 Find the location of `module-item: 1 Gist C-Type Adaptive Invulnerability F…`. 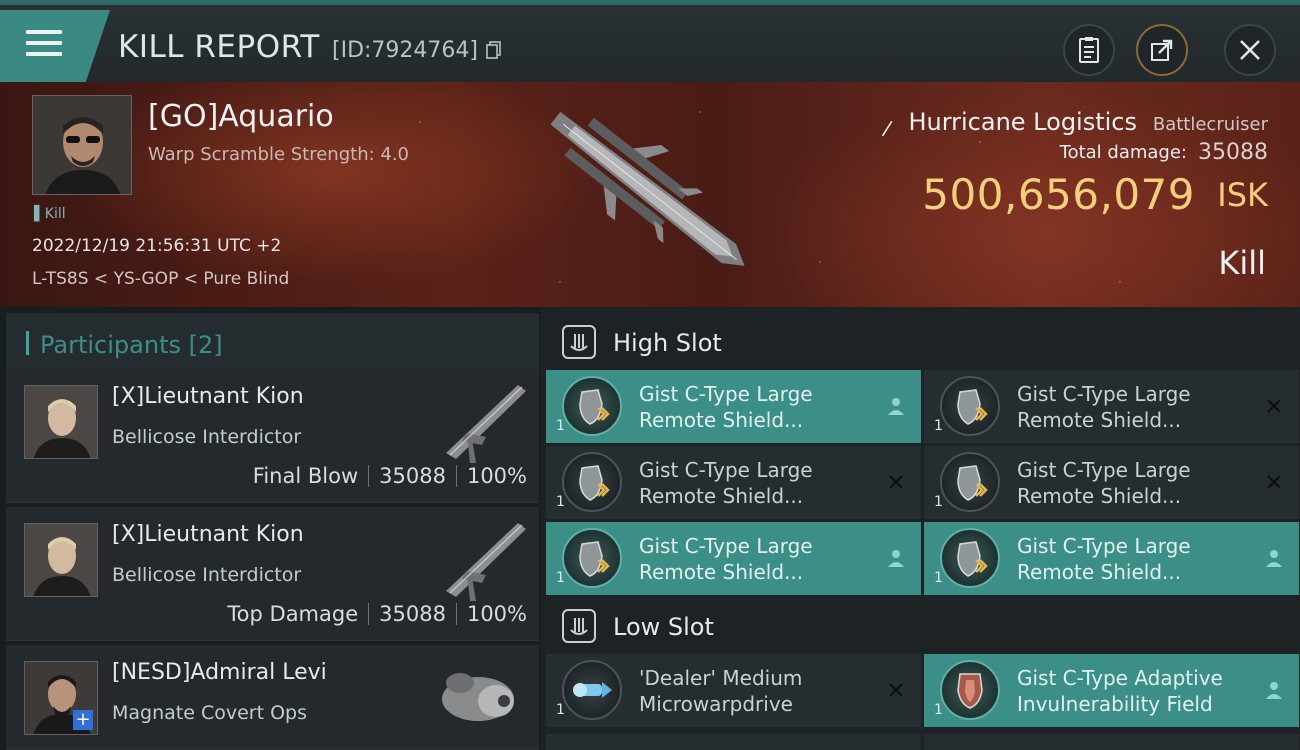

module-item: 1 Gist C-Type Adaptive Invulnerability F… is located at coordinates (1111, 690).